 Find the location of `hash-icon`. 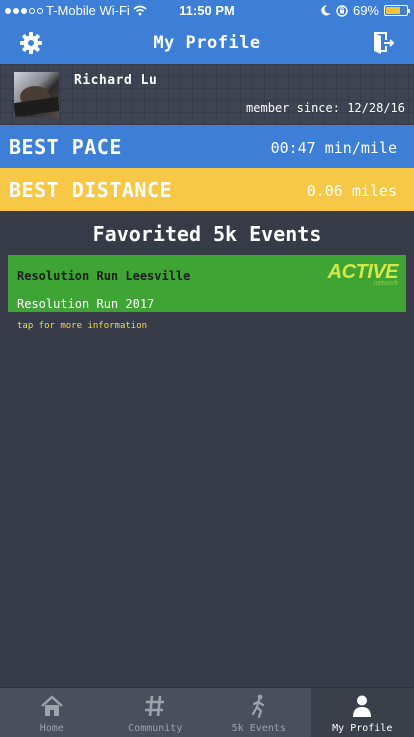

hash-icon is located at coordinates (155, 706).